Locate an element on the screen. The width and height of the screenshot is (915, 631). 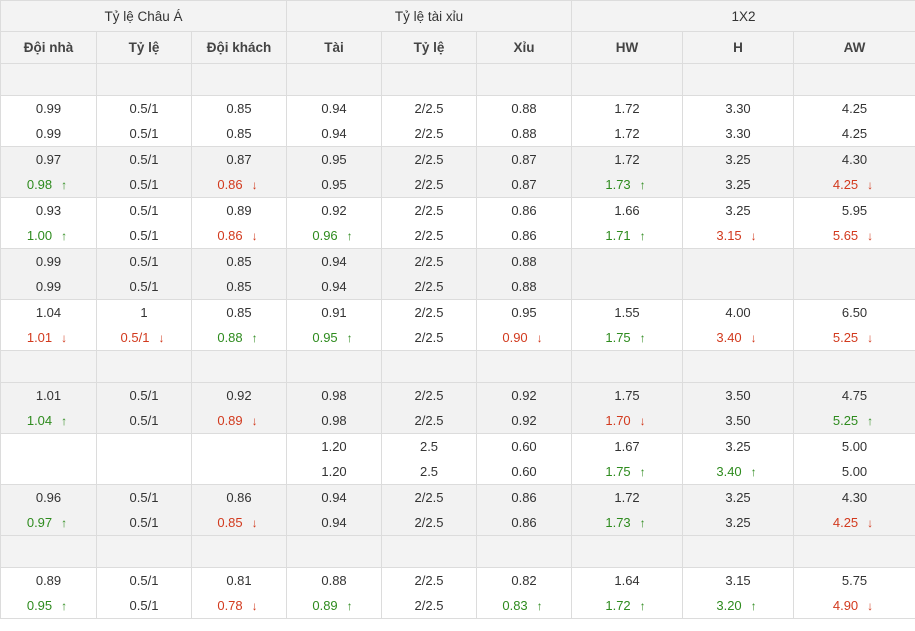
odds-value: 0.83 is located at coordinates (515, 605).